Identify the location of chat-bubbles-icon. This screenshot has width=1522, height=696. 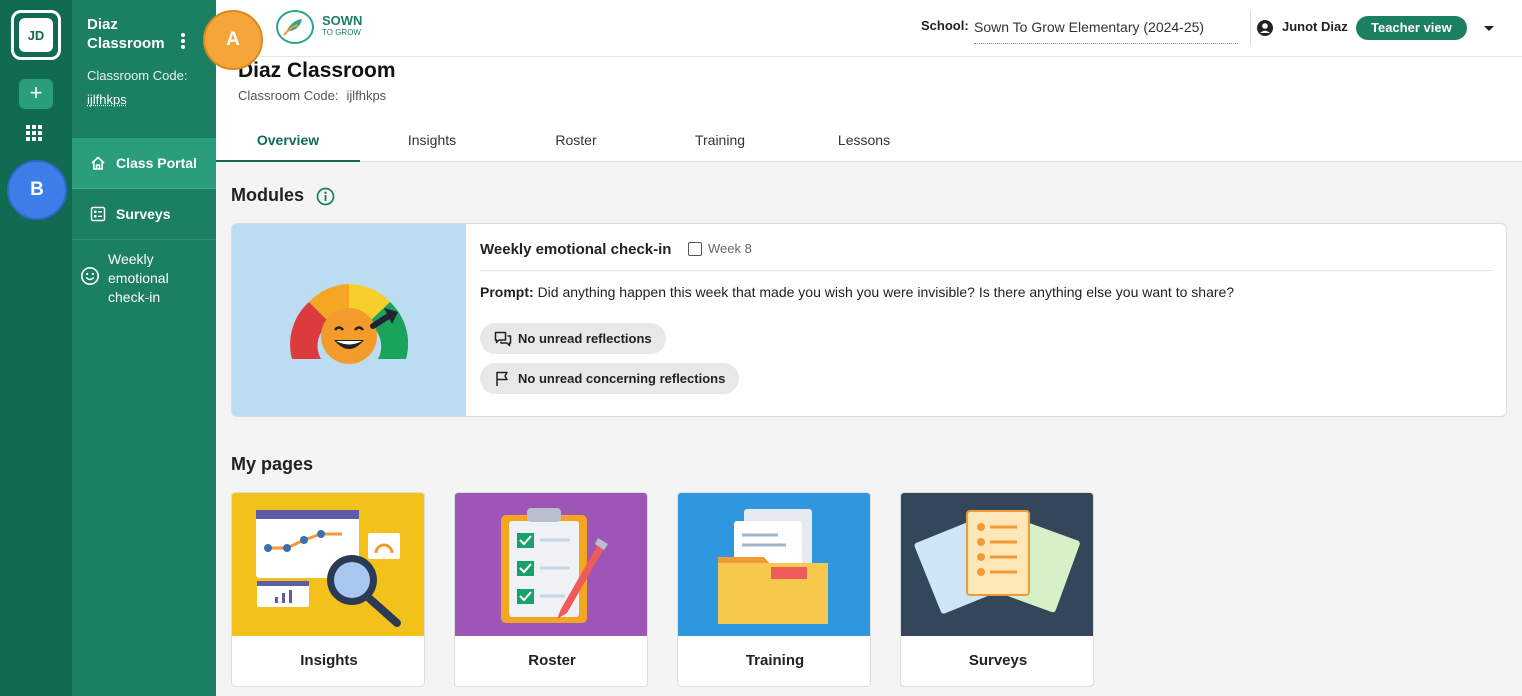
(503, 339).